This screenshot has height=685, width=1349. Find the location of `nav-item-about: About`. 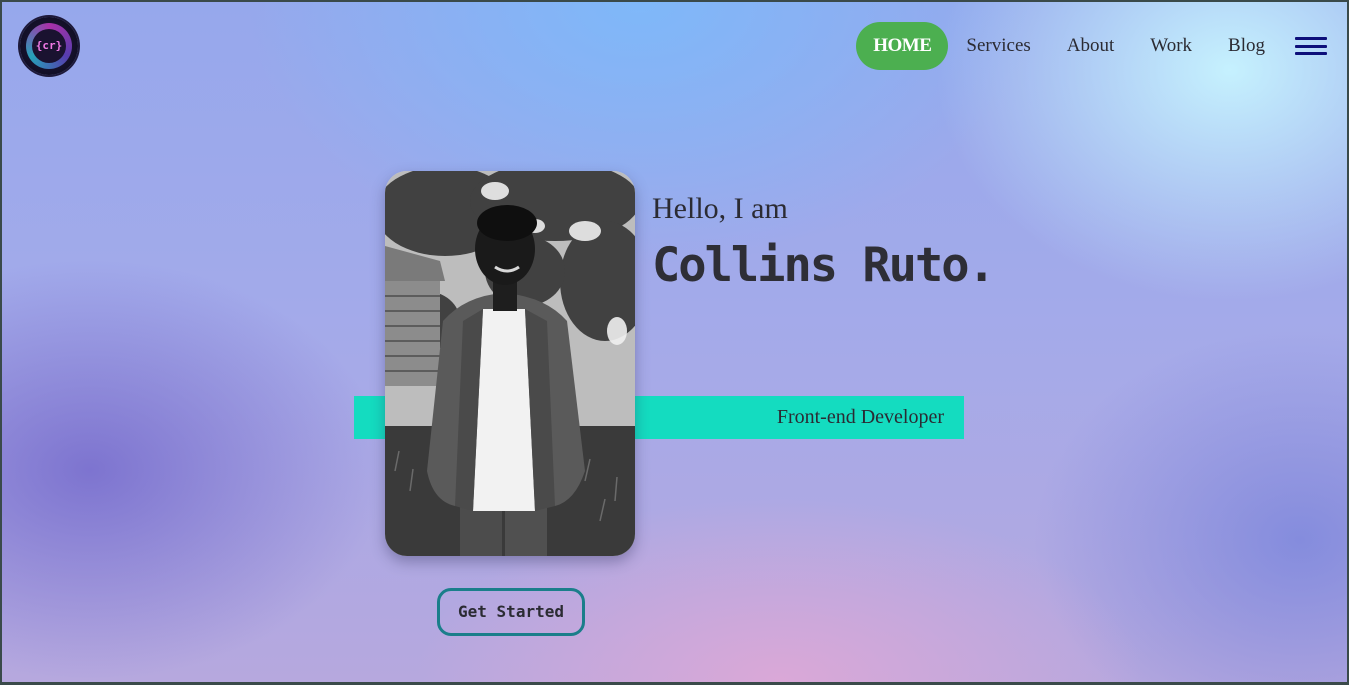

nav-item-about: About is located at coordinates (1091, 46).